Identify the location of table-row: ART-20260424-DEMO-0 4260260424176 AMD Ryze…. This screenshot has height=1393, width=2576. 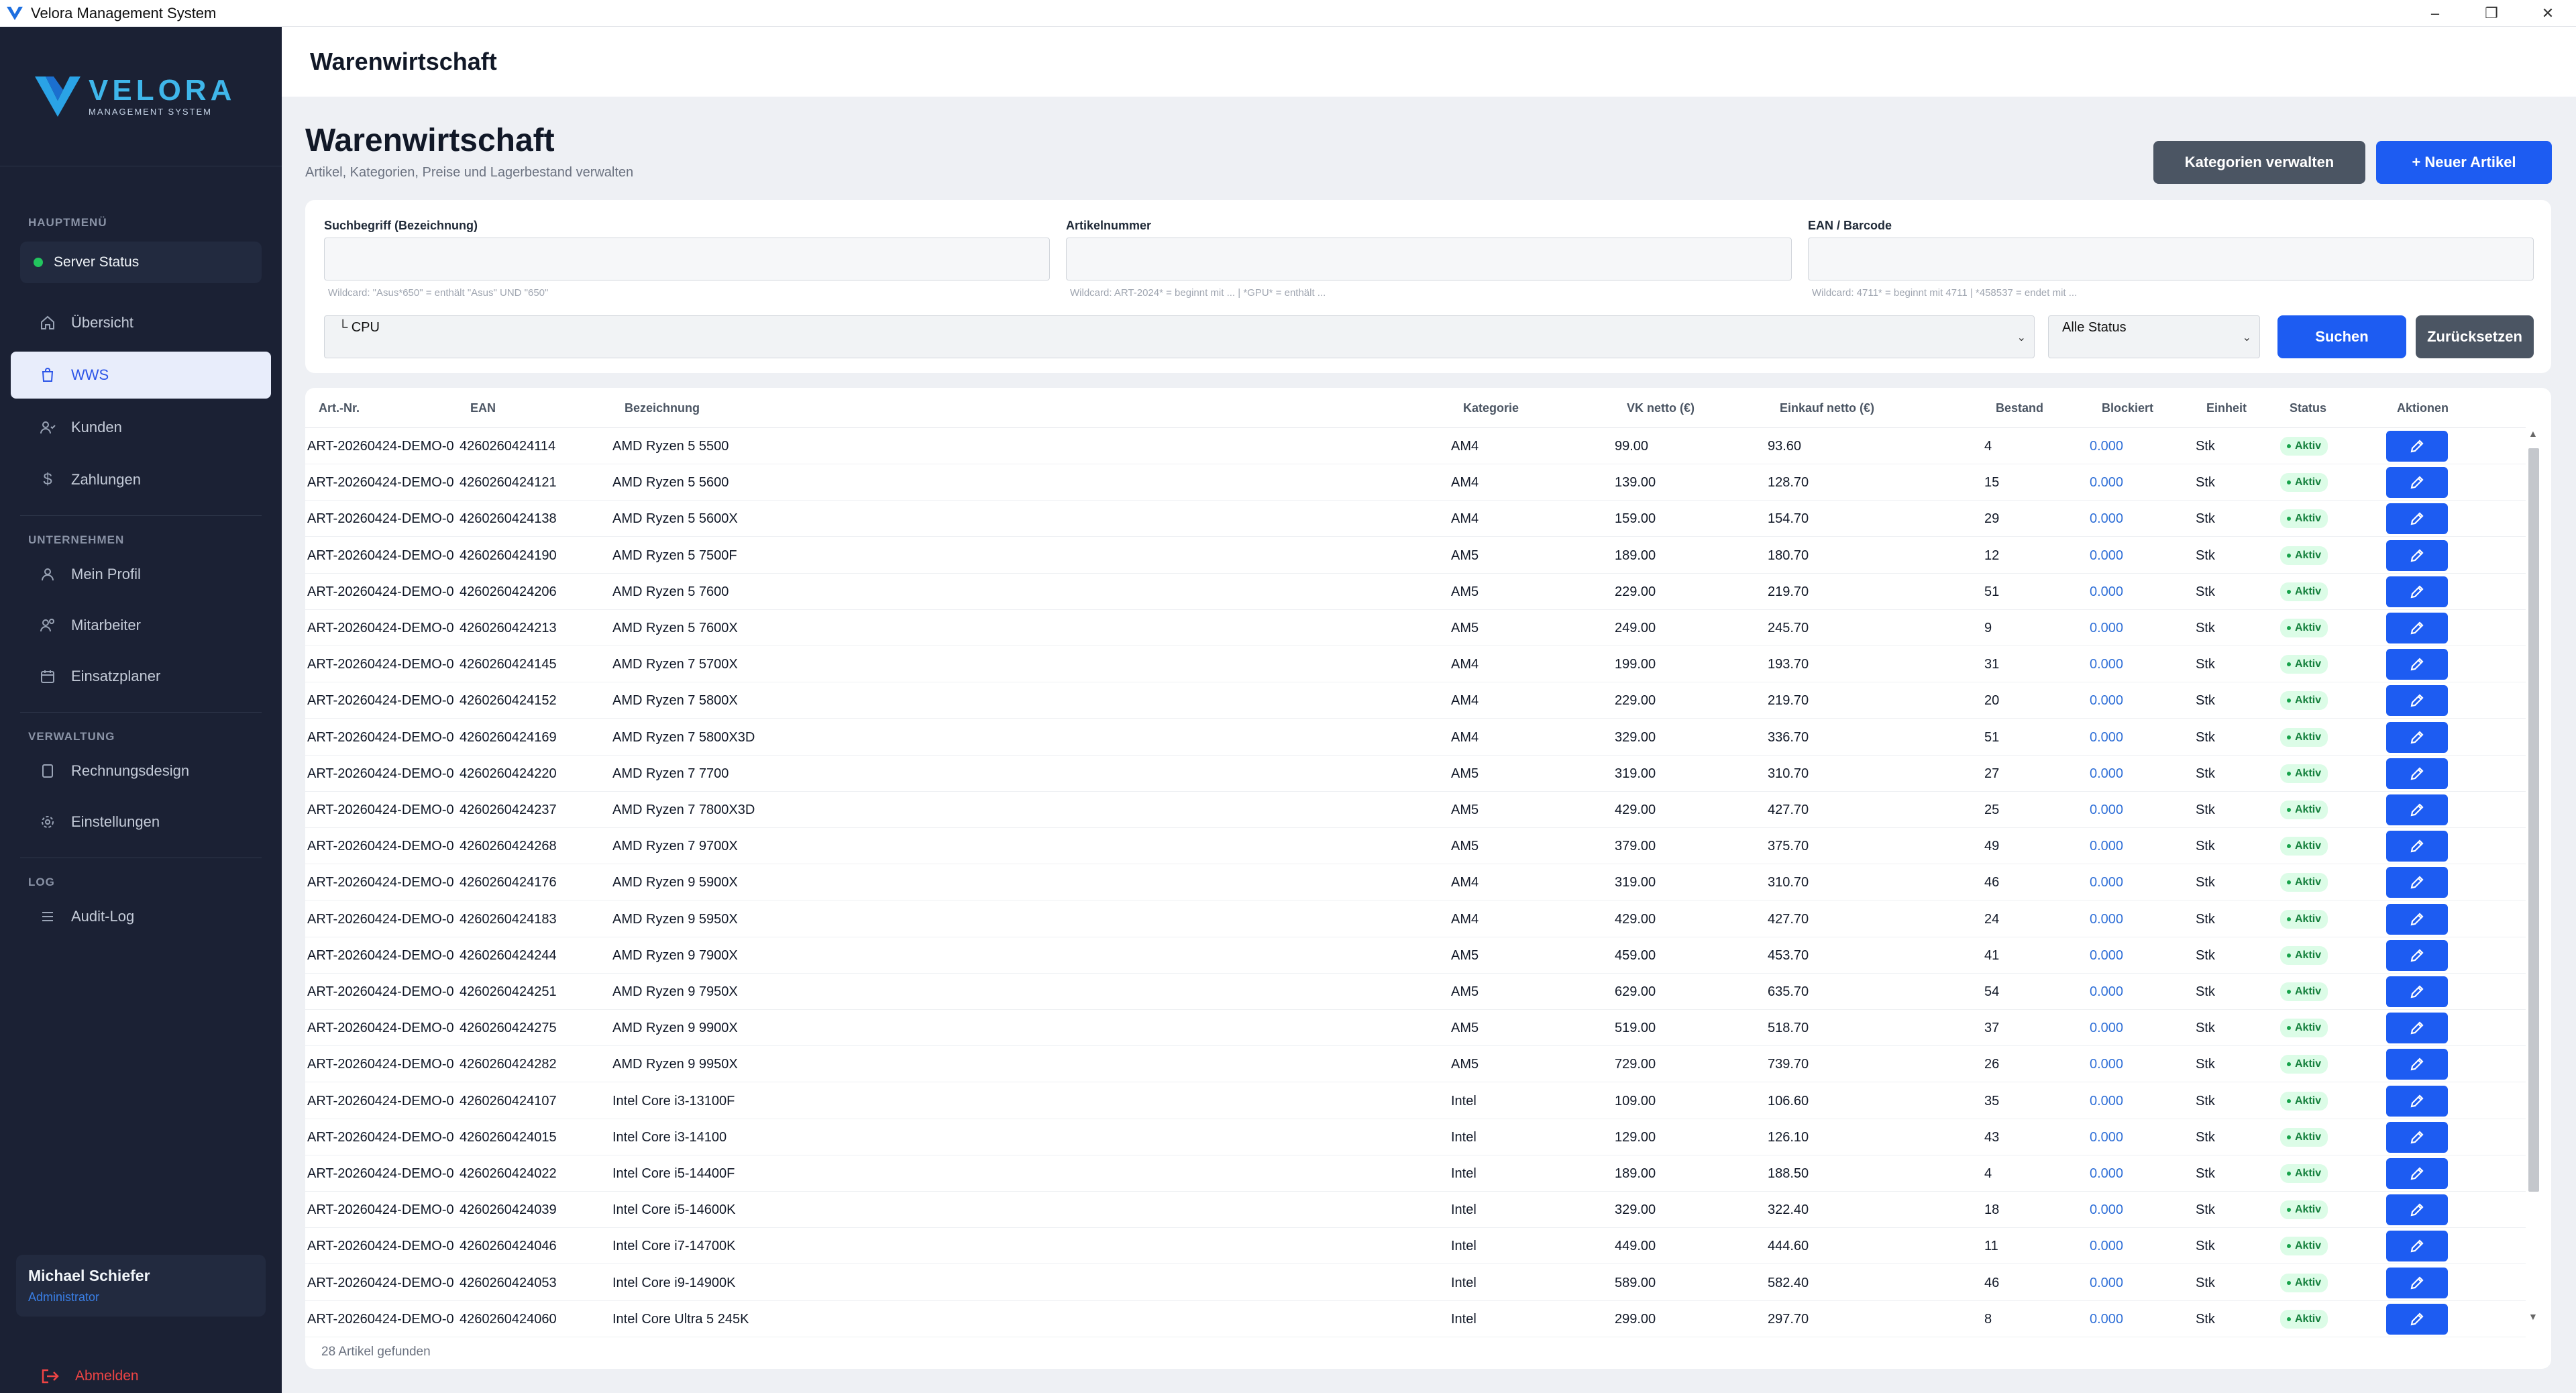
(1415, 882).